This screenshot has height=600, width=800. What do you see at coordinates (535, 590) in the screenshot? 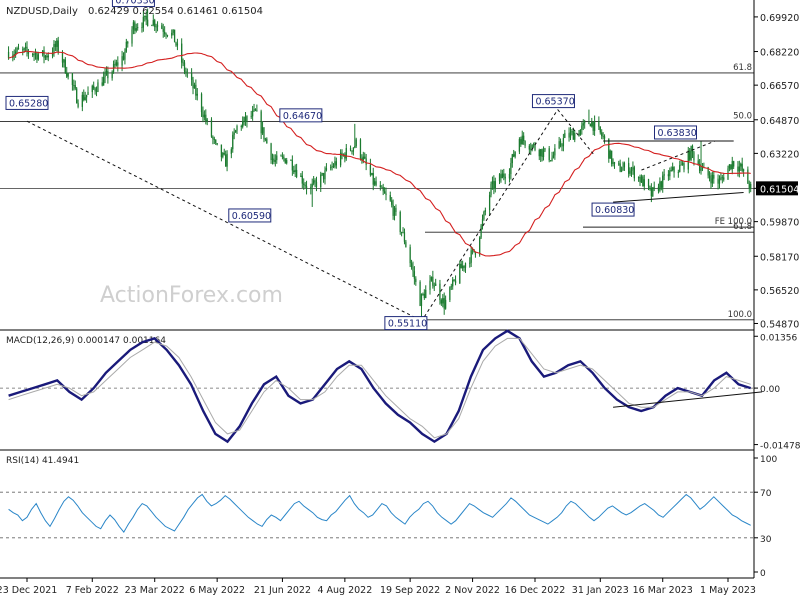
I see `x-tick-label: 16 Dec 2022` at bounding box center [535, 590].